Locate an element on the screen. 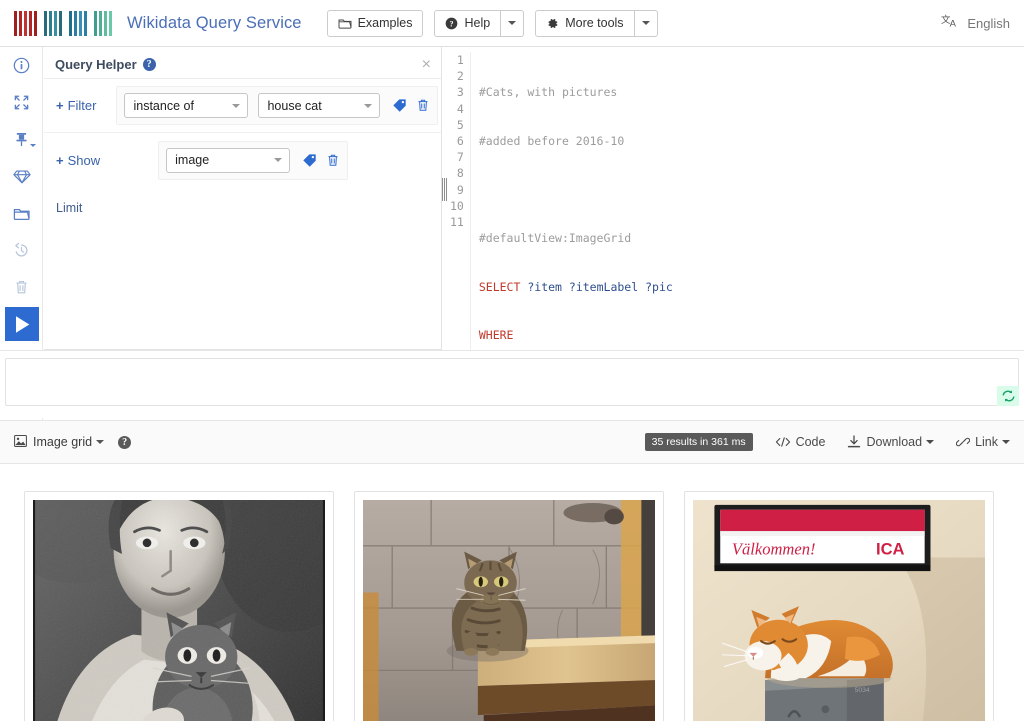 The width and height of the screenshot is (1024, 721). view-selector: Image grid is located at coordinates (59, 442).